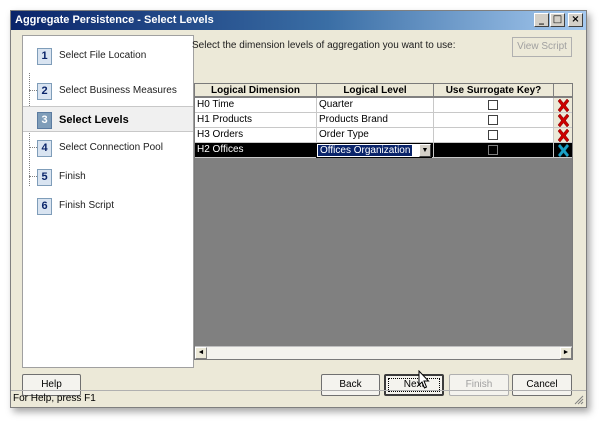 The height and width of the screenshot is (424, 600). I want to click on step-finish-script: 6 Finish Script, so click(108, 206).